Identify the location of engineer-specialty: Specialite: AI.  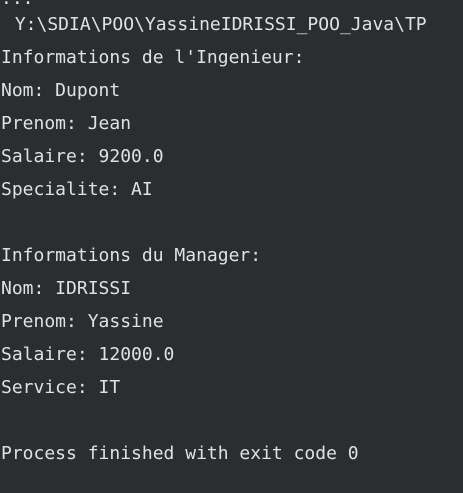
(77, 189).